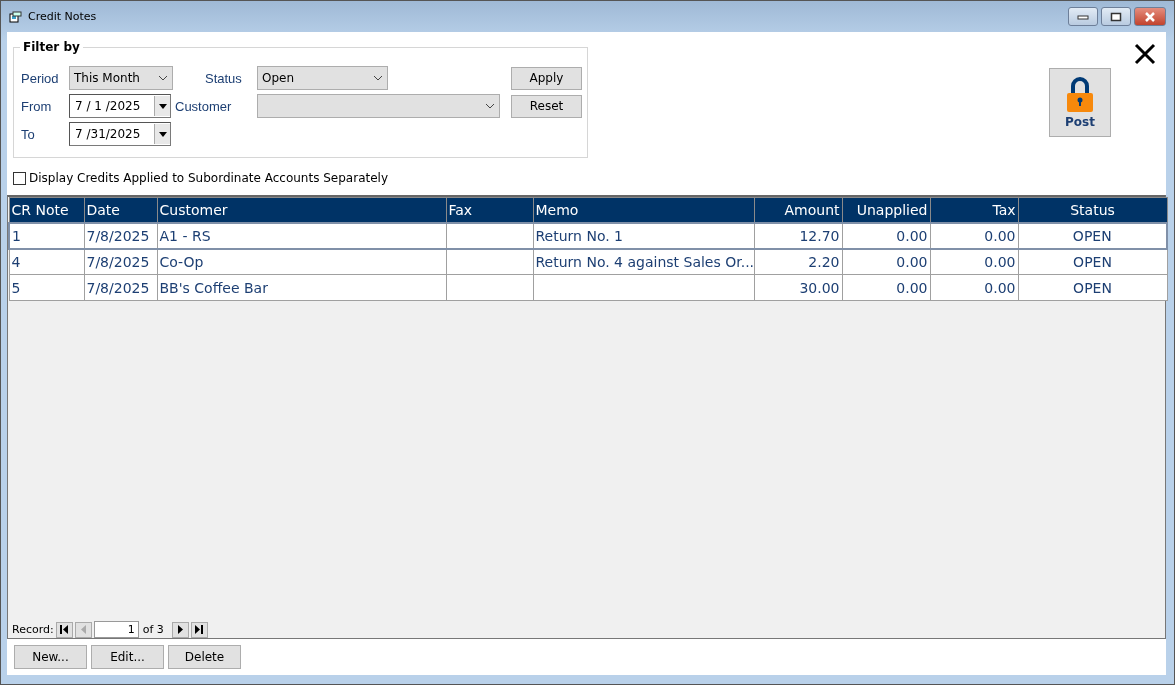 The height and width of the screenshot is (685, 1175). What do you see at coordinates (301, 287) in the screenshot?
I see `table-cell: BB's Coffee Bar` at bounding box center [301, 287].